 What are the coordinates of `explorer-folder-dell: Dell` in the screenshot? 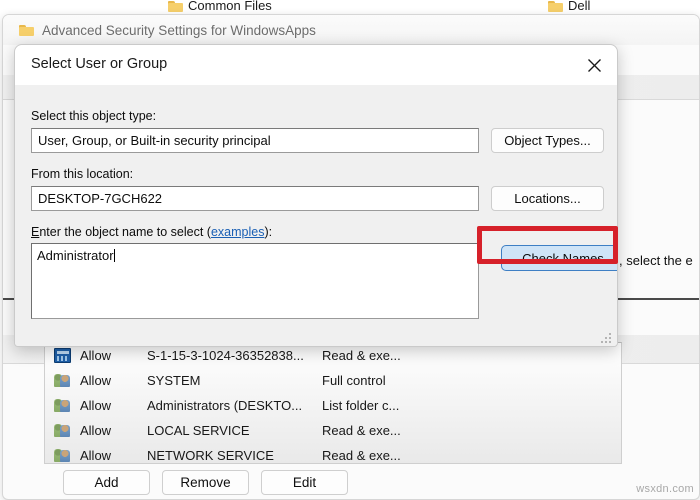 It's located at (569, 6).